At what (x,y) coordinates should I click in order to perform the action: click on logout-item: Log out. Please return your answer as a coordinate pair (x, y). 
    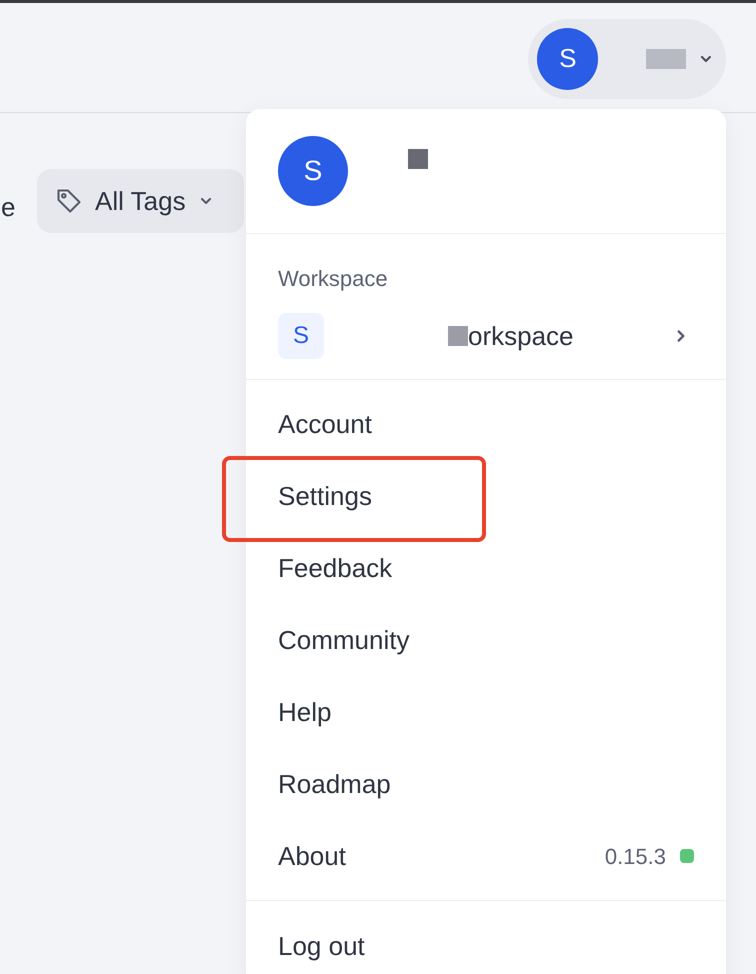
    Looking at the image, I should click on (321, 946).